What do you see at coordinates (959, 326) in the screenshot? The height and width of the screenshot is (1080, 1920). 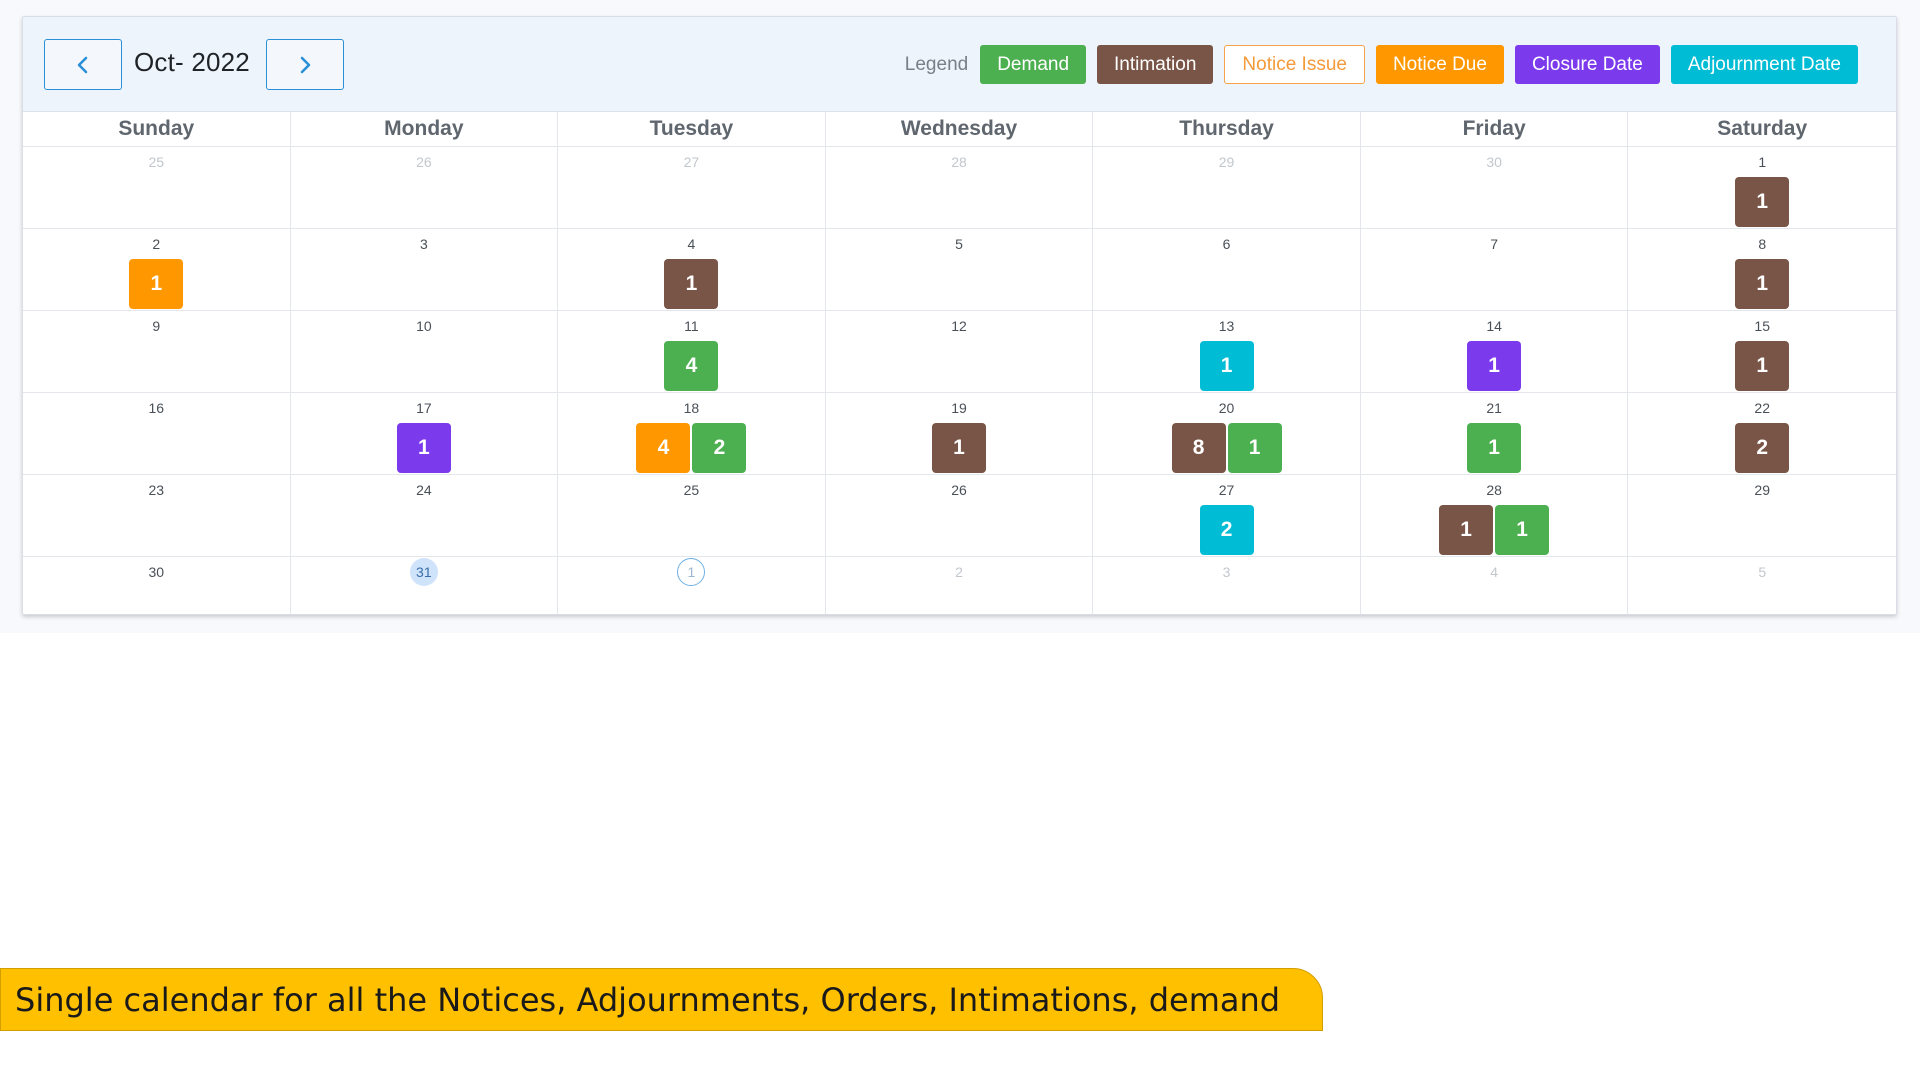 I see `day-number: 12` at bounding box center [959, 326].